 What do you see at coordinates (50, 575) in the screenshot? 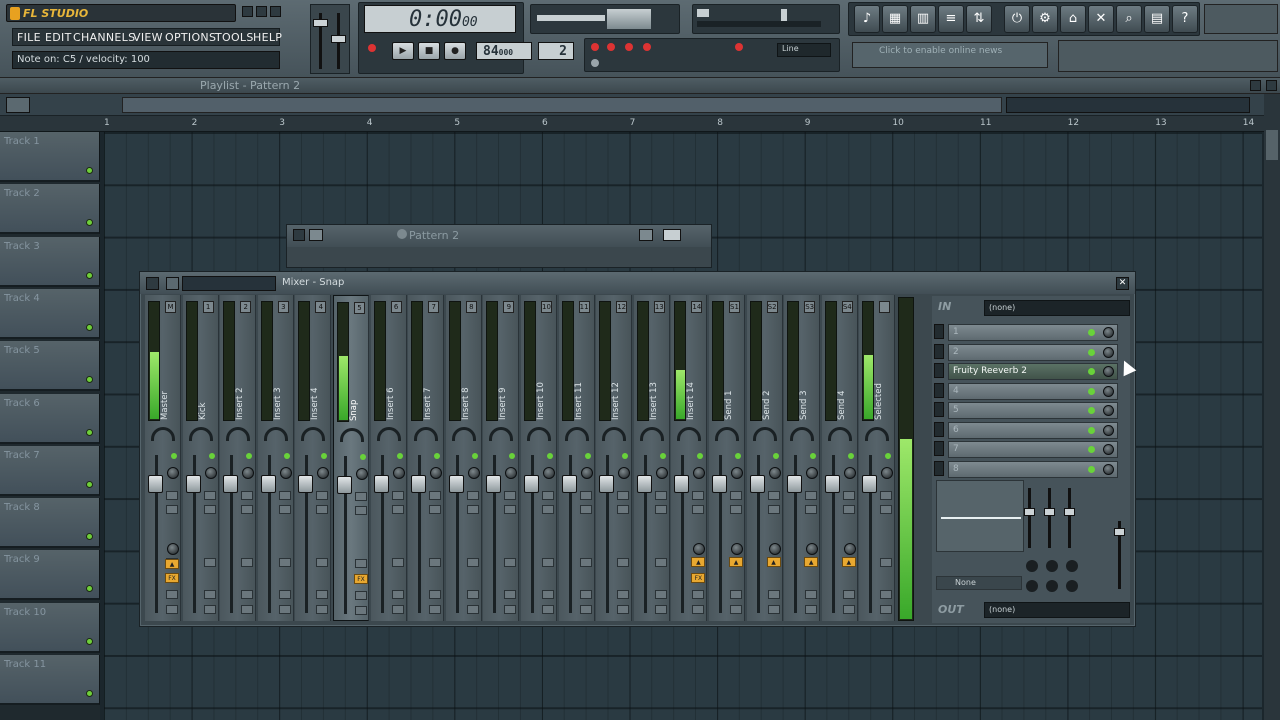
I see `track-header: Track 9` at bounding box center [50, 575].